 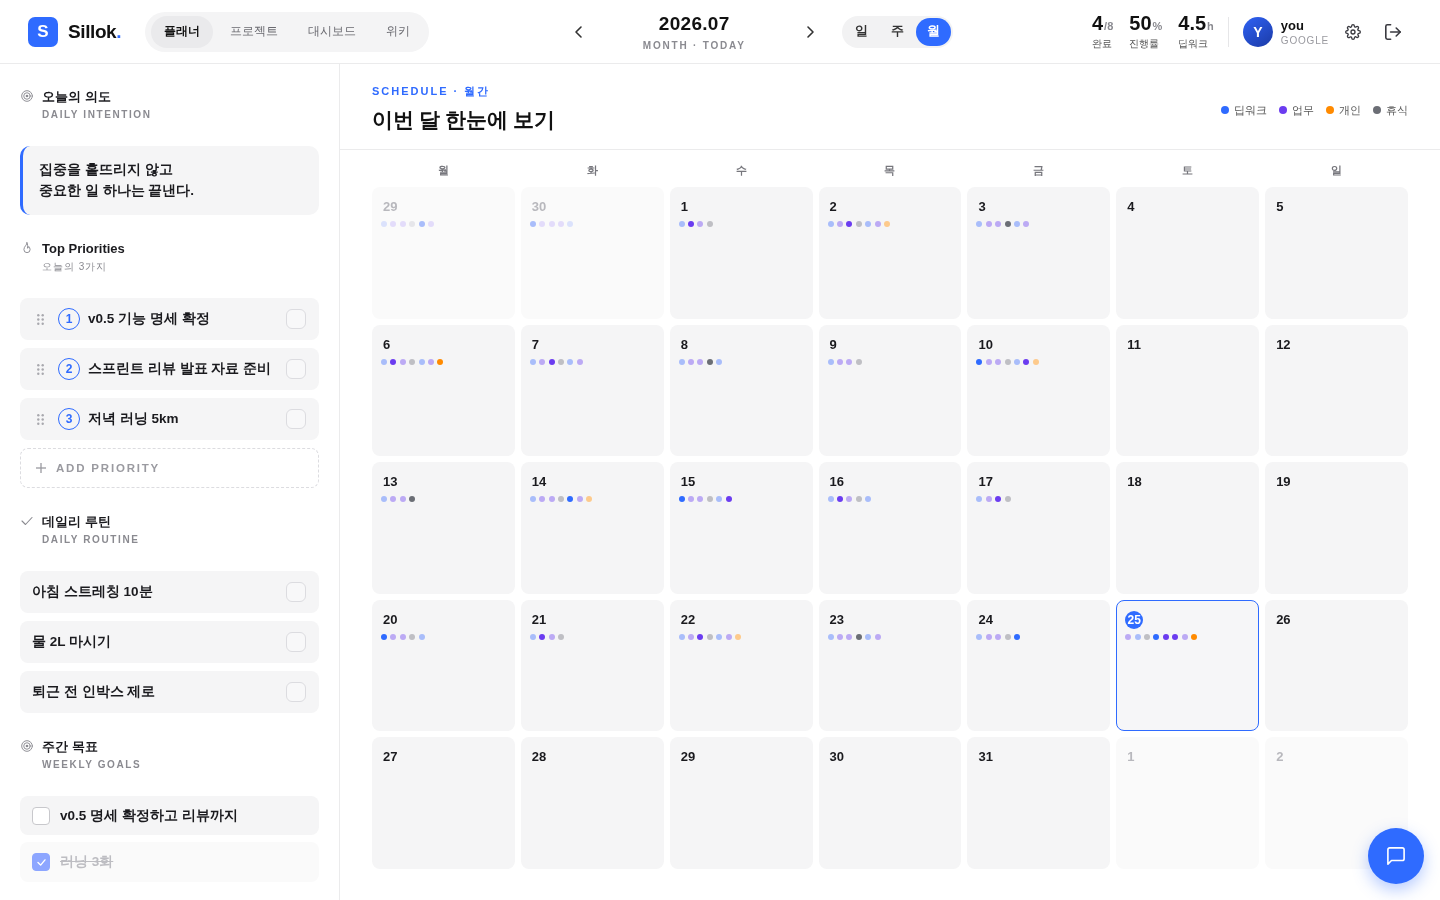 What do you see at coordinates (443, 390) in the screenshot?
I see `calendar-day: 6` at bounding box center [443, 390].